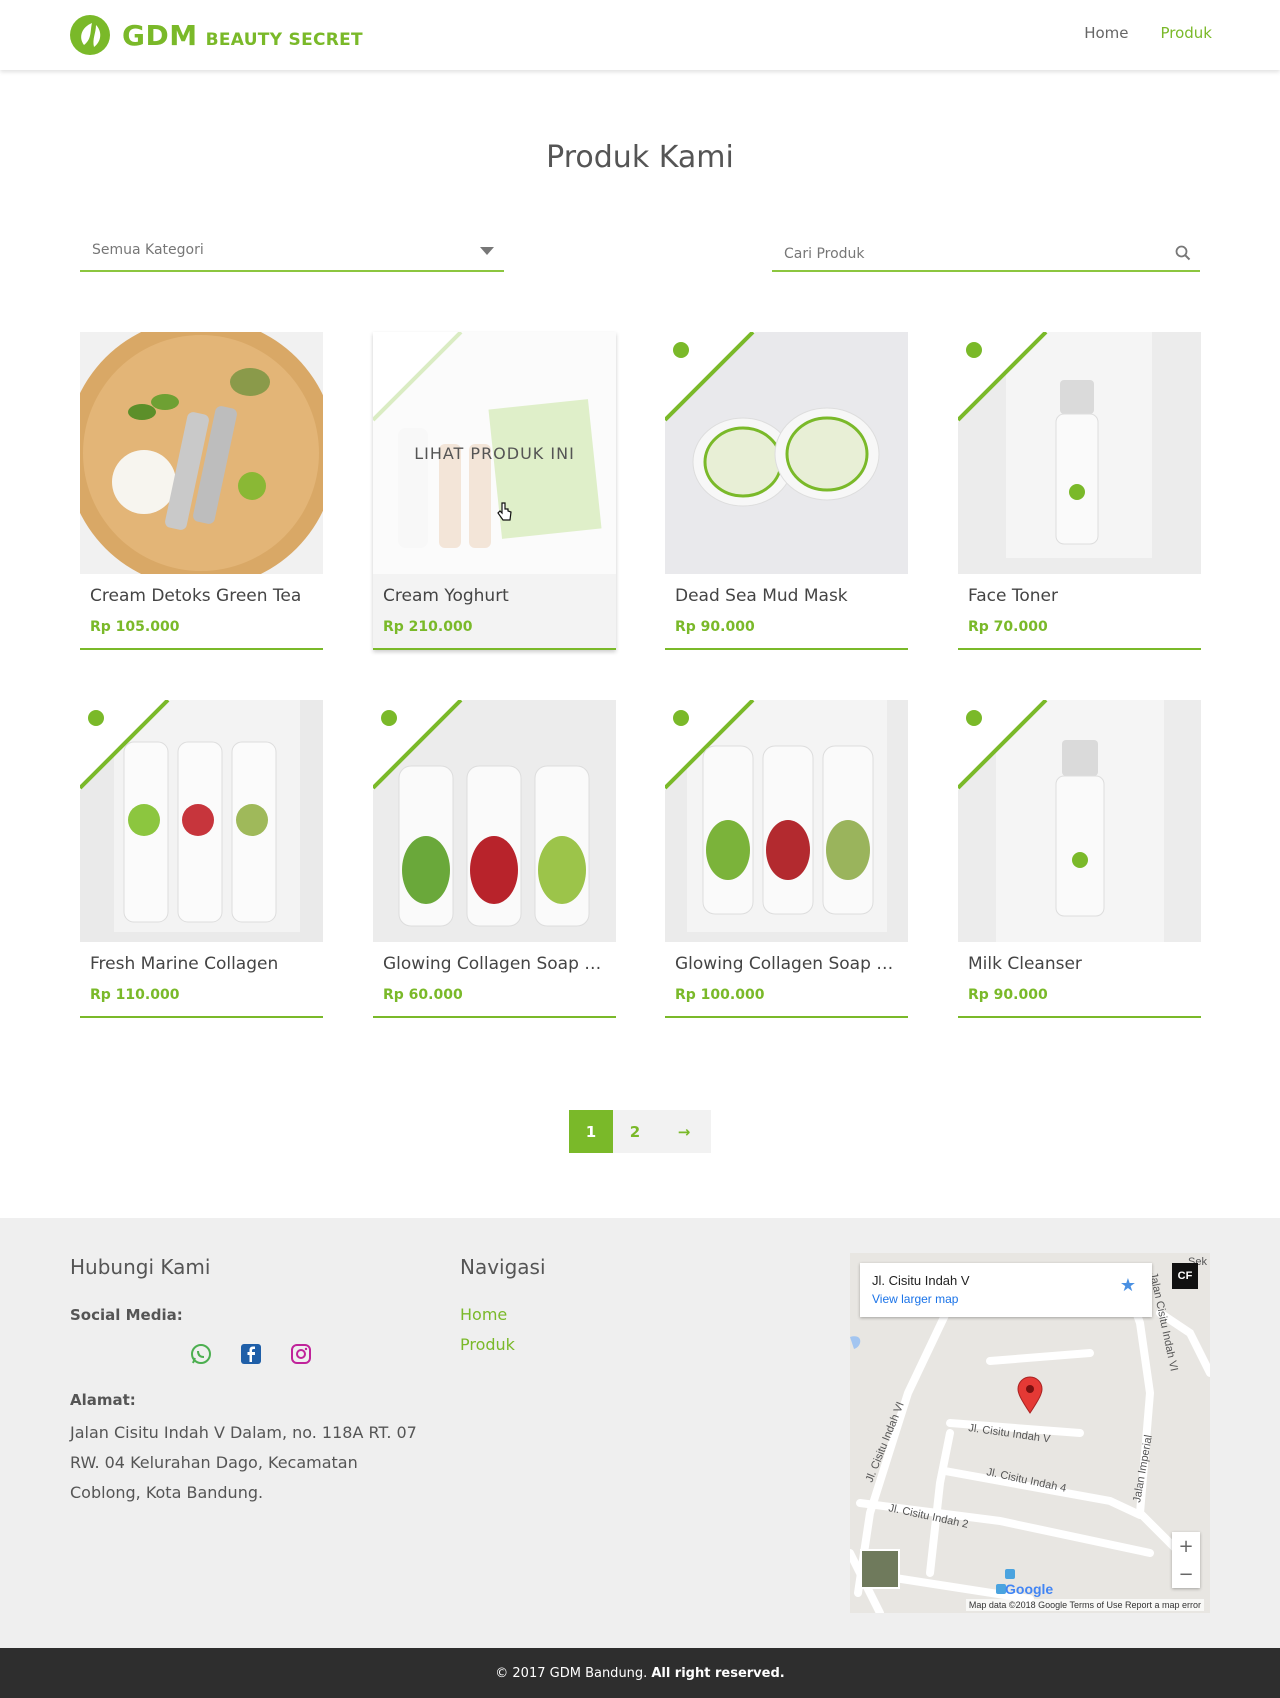 Image resolution: width=1280 pixels, height=1698 pixels. I want to click on product-price: Rp 210.000, so click(428, 627).